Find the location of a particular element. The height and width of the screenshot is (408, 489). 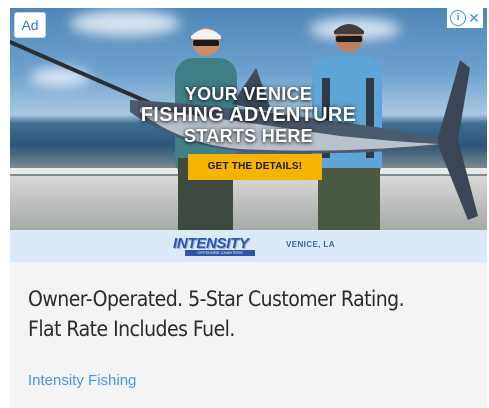

get-details-button: GET THE DETAILS! is located at coordinates (255, 167).